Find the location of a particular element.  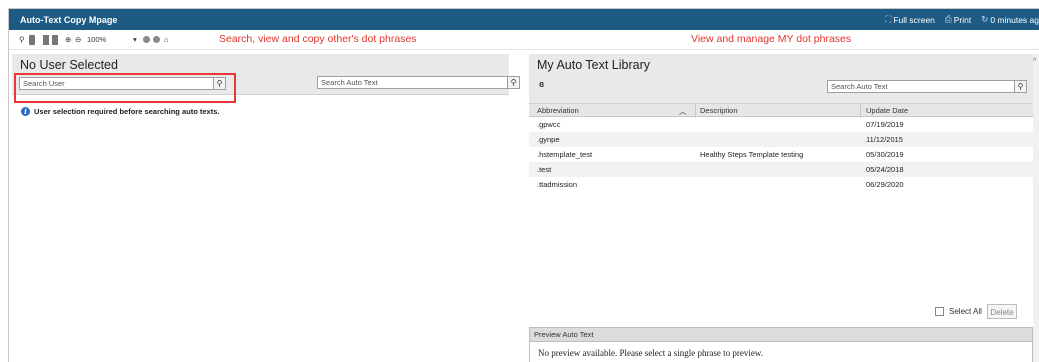

refresh-icon: ↻ is located at coordinates (985, 19).